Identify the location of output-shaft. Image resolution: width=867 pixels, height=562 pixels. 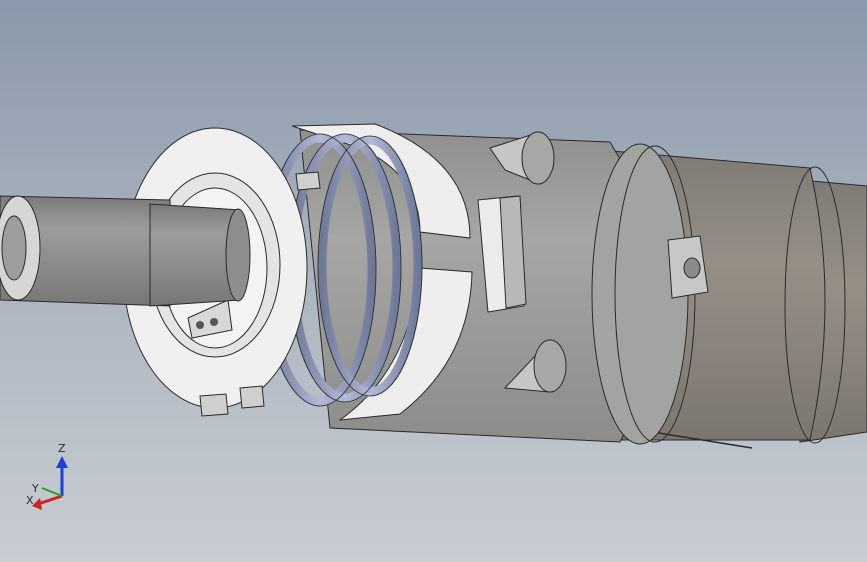
(125, 251).